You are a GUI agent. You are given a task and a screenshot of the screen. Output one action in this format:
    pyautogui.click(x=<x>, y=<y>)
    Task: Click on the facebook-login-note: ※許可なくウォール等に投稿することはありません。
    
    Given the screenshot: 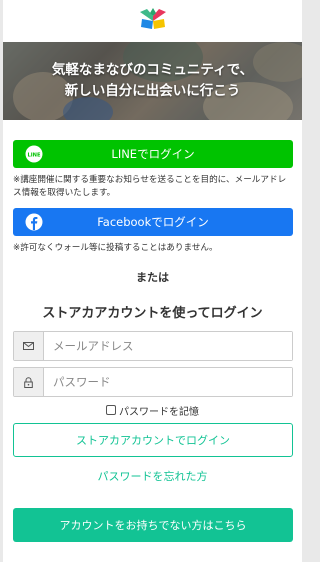 What is the action you would take?
    pyautogui.click(x=115, y=248)
    